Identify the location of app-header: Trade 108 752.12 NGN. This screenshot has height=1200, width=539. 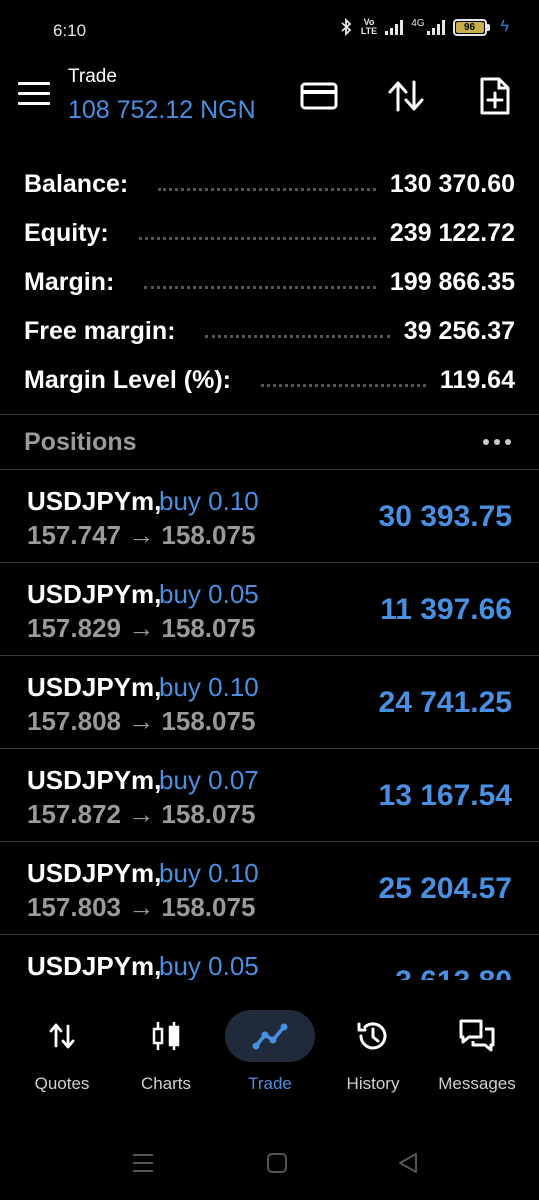
(269, 97).